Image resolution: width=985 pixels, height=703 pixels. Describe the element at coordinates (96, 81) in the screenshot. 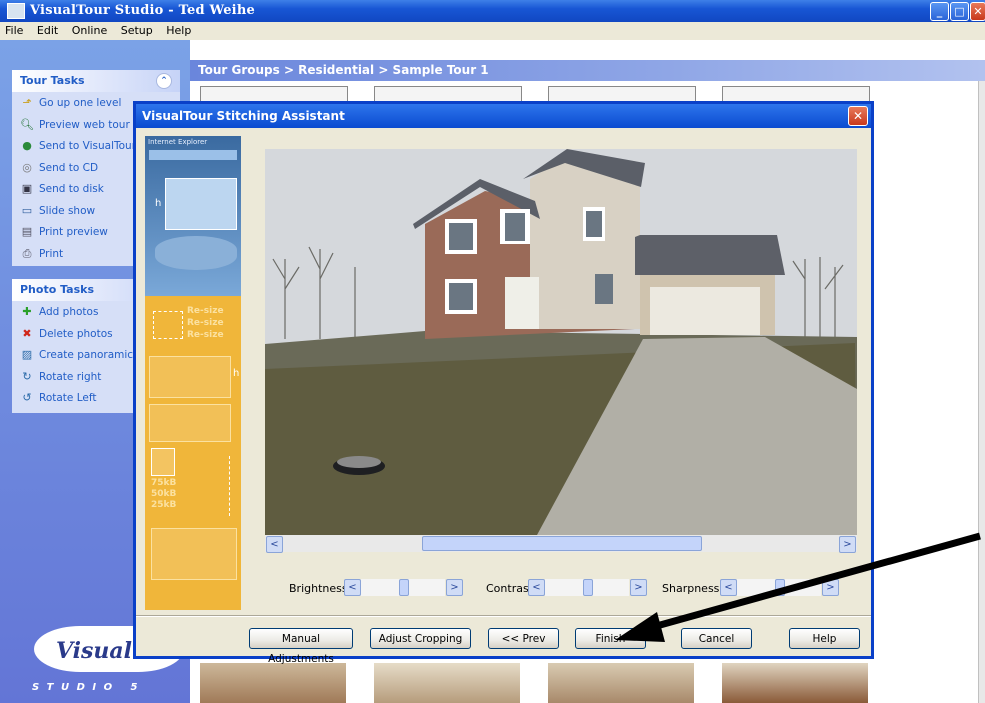

I see `tour-tasks-header: Tour Tasks ⌃` at that location.